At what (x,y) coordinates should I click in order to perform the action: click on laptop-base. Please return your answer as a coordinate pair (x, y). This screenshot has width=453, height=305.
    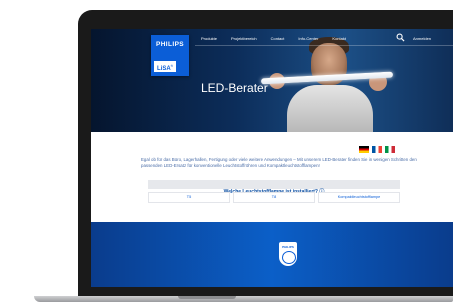
    Looking at the image, I should click on (243, 299).